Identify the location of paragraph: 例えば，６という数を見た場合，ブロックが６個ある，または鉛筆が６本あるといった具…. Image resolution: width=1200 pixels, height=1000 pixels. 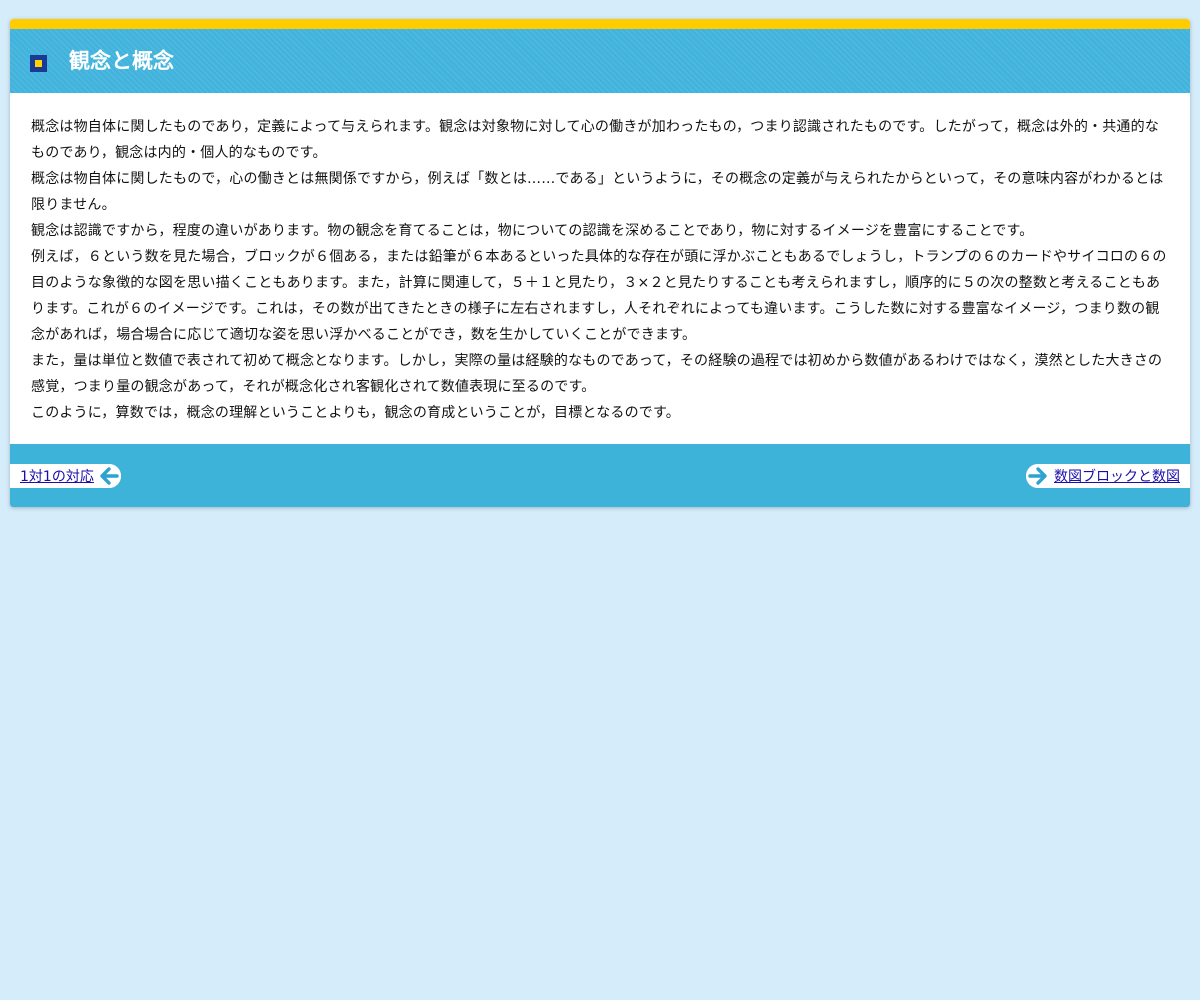
(599, 296).